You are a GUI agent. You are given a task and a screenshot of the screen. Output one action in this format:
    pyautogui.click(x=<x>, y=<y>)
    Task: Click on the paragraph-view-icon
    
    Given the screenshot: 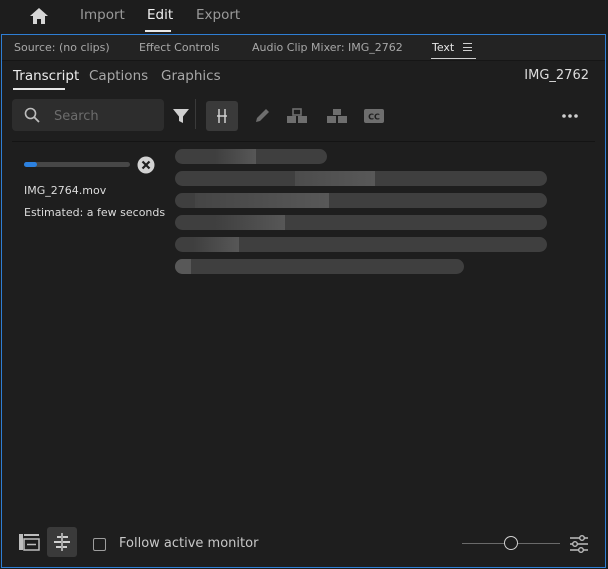 What is the action you would take?
    pyautogui.click(x=62, y=542)
    